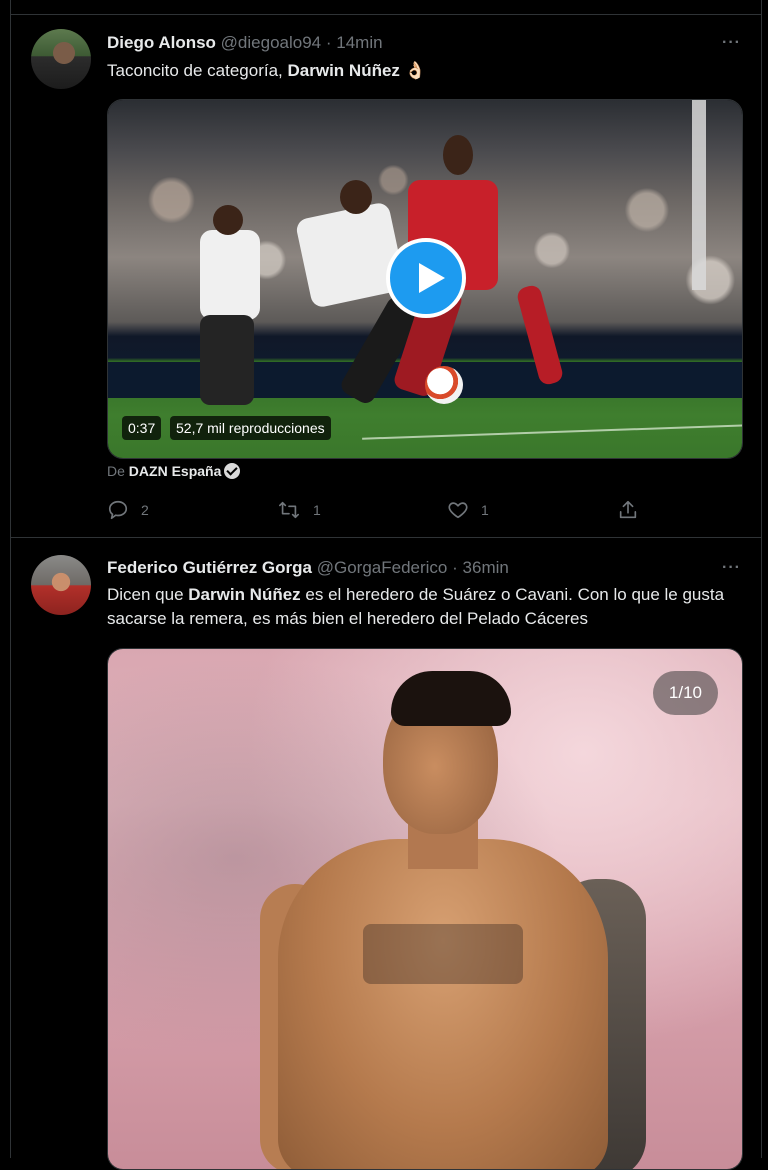  What do you see at coordinates (451, 698) in the screenshot?
I see `figure-hair` at bounding box center [451, 698].